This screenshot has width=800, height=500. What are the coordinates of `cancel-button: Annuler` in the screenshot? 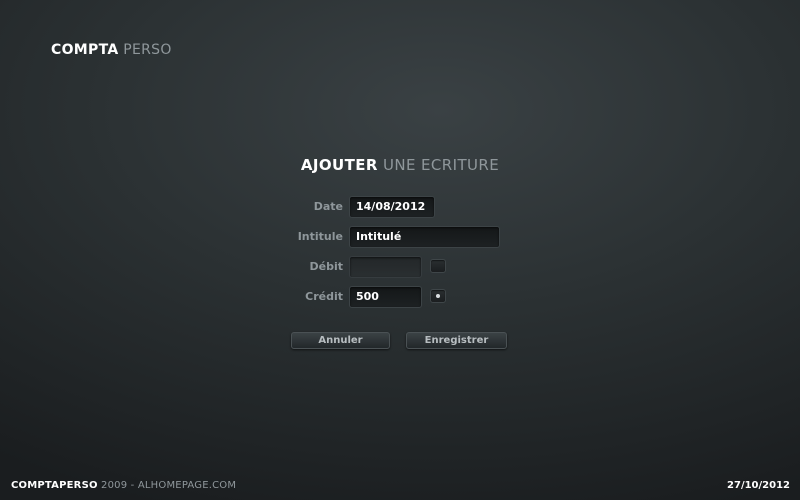 It's located at (340, 340).